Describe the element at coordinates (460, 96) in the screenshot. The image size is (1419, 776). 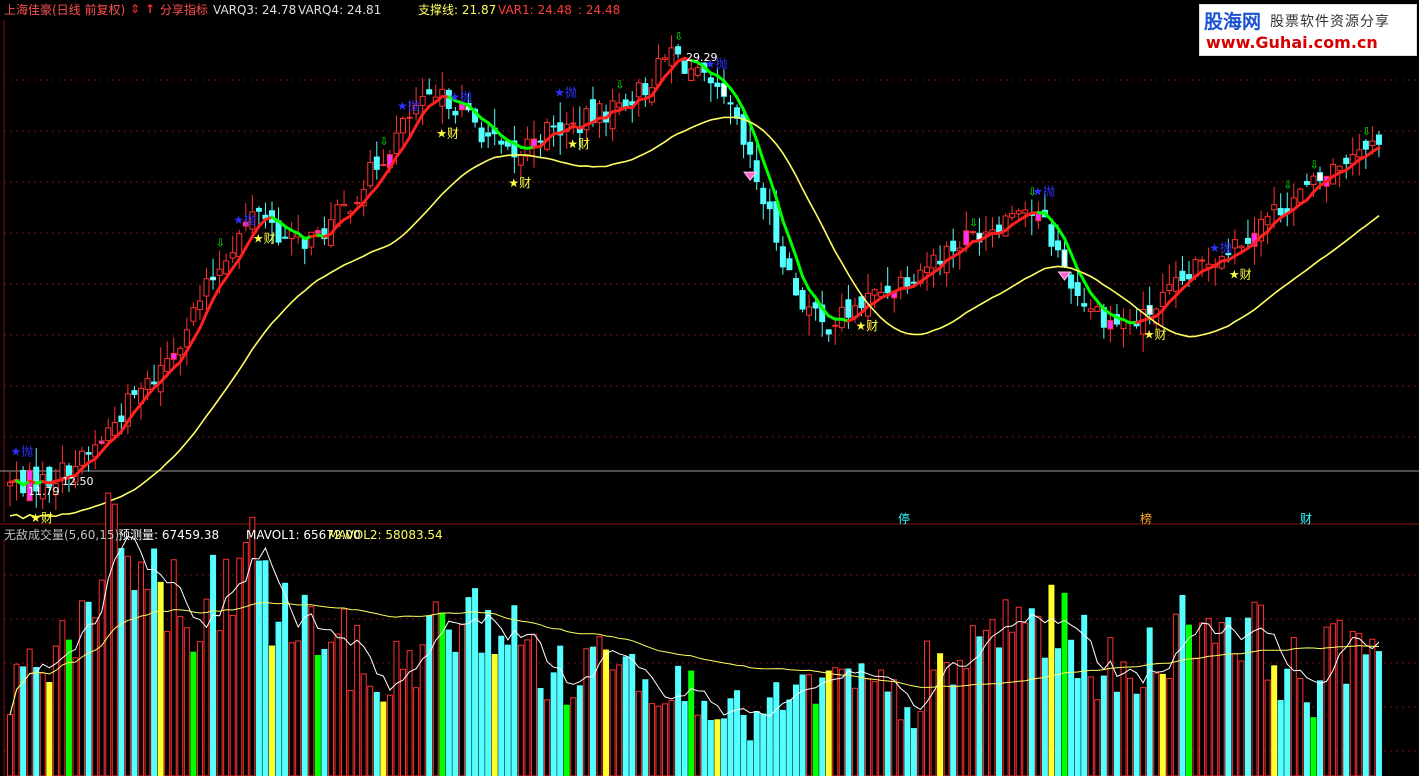
I see `sell-signal-marker: ★抛` at that location.